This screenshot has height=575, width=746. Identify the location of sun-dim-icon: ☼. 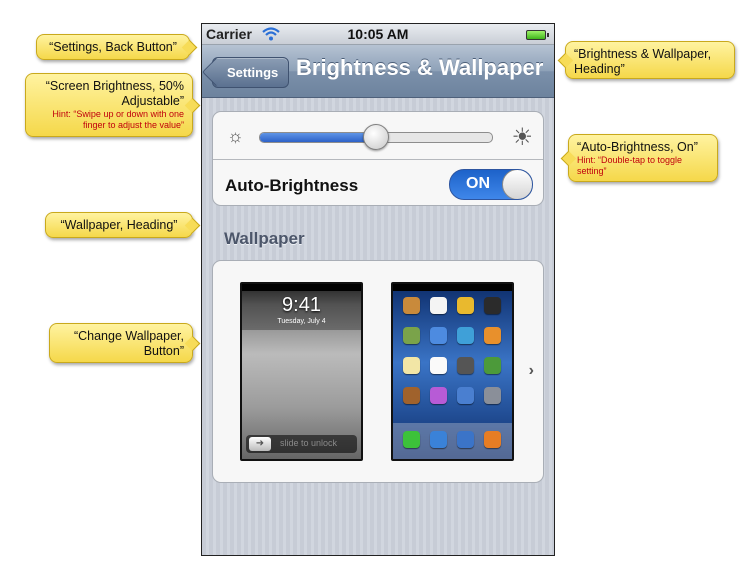
(235, 136).